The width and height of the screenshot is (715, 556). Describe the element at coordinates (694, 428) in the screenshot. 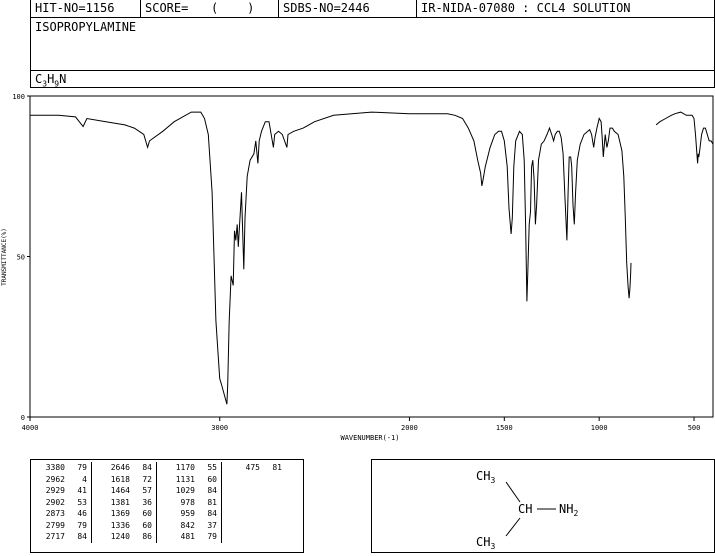

I see `x-tick-label: 500` at that location.